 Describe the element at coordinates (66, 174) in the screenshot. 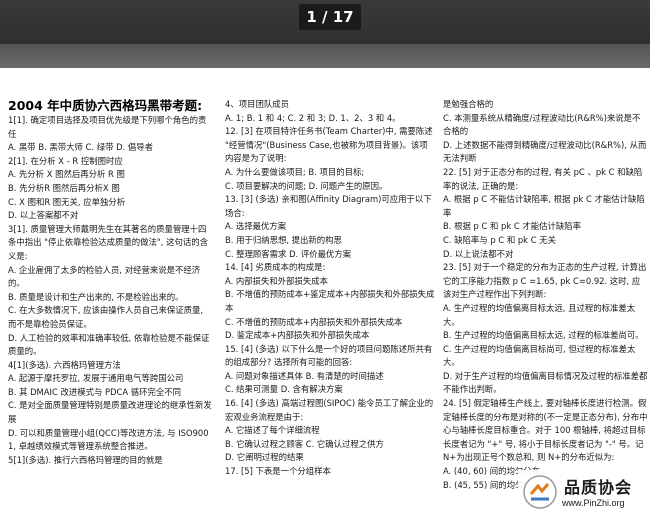

I see `question-line: A. 先分析 X 图然后再分析 R 图` at that location.